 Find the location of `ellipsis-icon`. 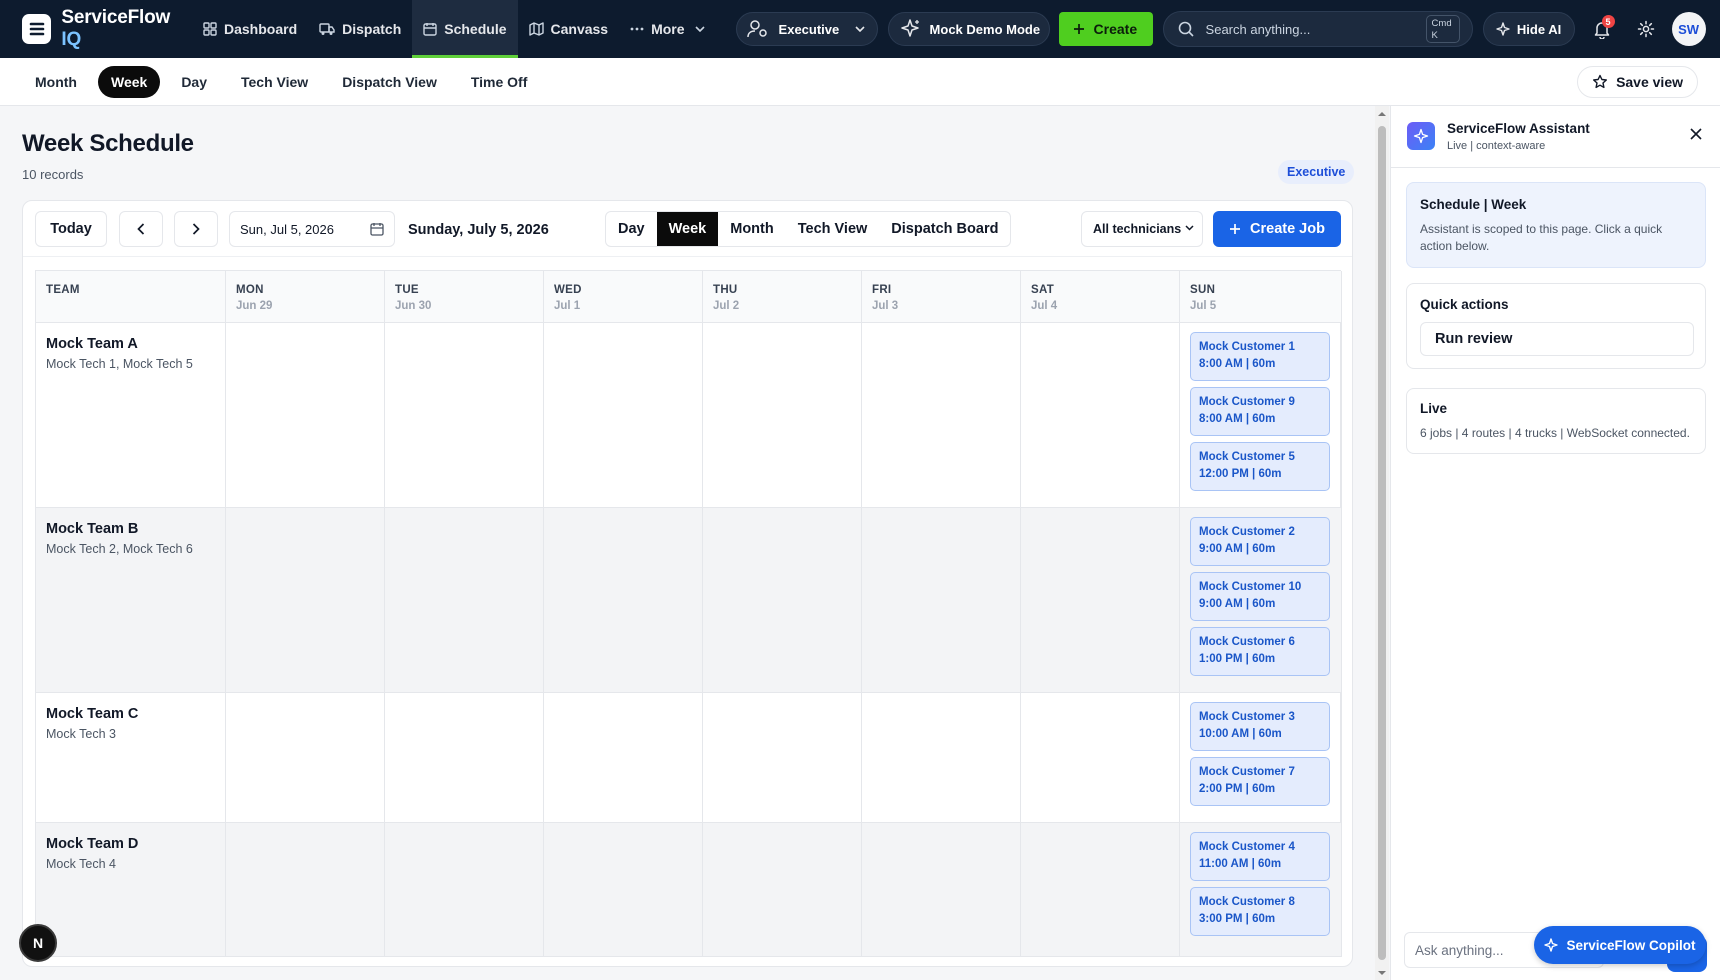

ellipsis-icon is located at coordinates (637, 29).